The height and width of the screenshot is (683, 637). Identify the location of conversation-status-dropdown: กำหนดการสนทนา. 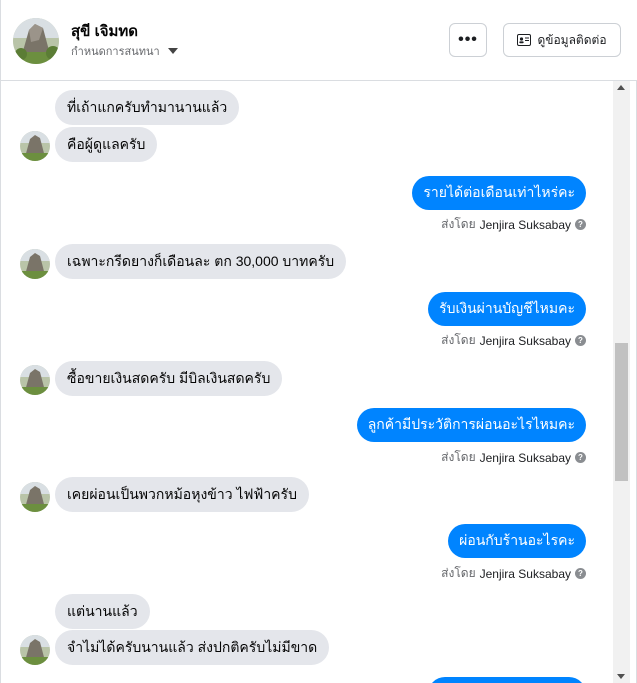
(124, 51).